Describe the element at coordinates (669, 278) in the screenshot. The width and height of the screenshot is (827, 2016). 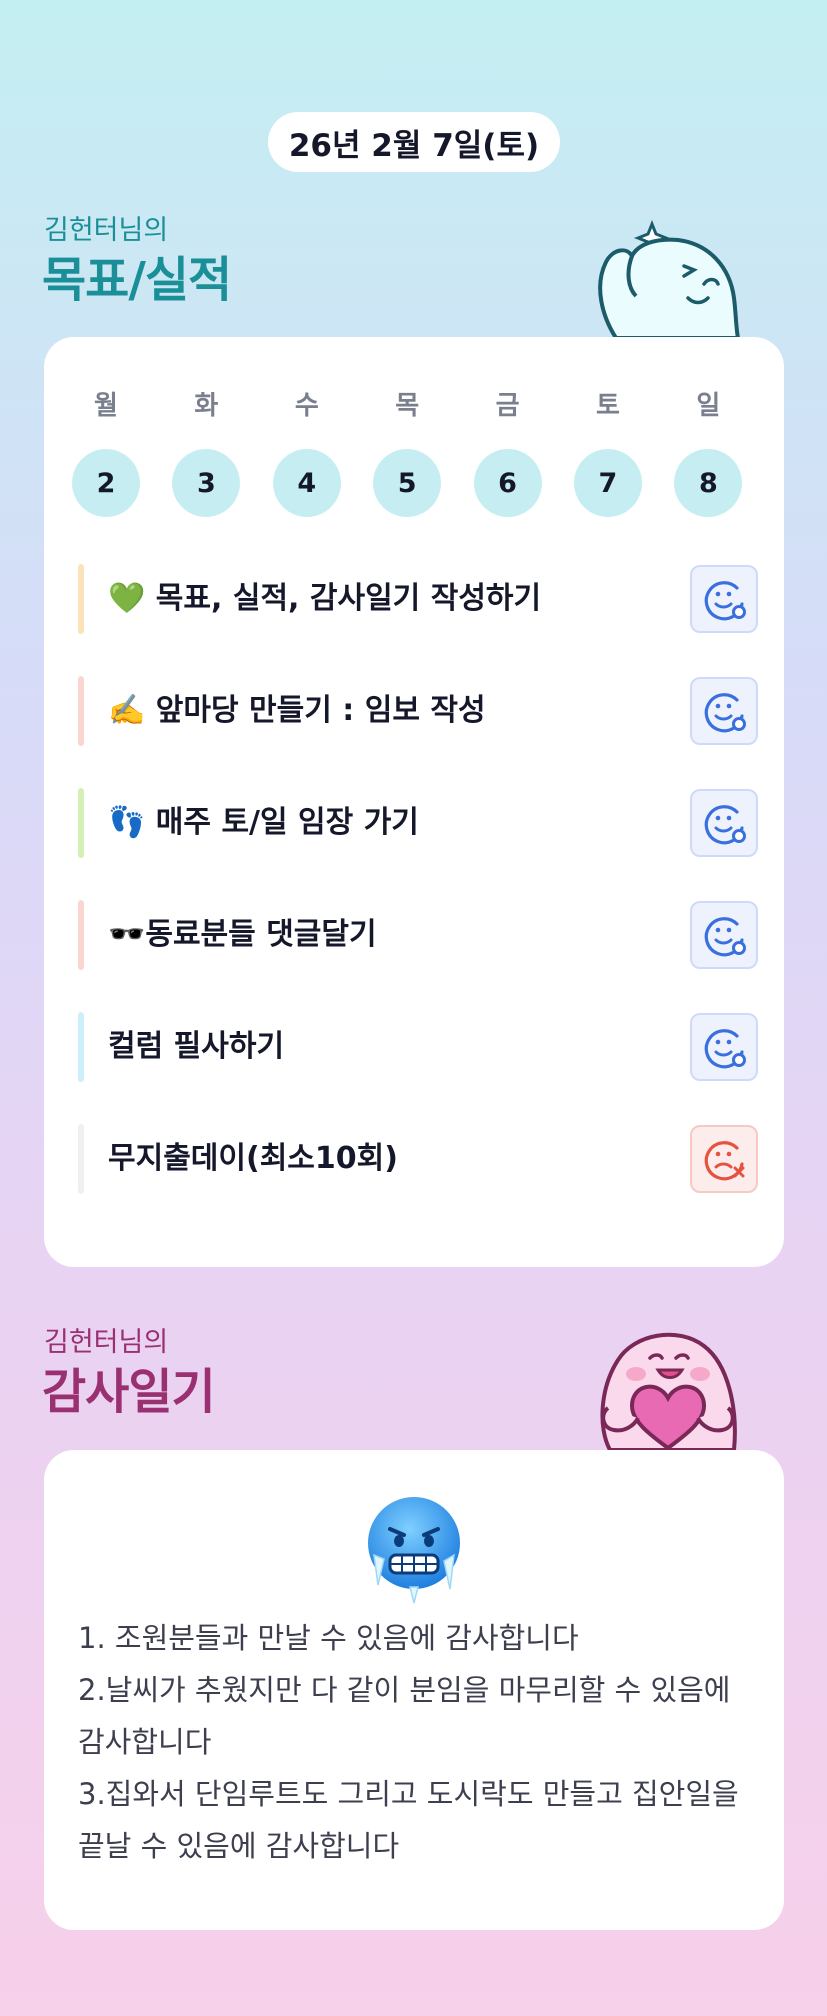
I see `ghost-mascot-icon` at that location.